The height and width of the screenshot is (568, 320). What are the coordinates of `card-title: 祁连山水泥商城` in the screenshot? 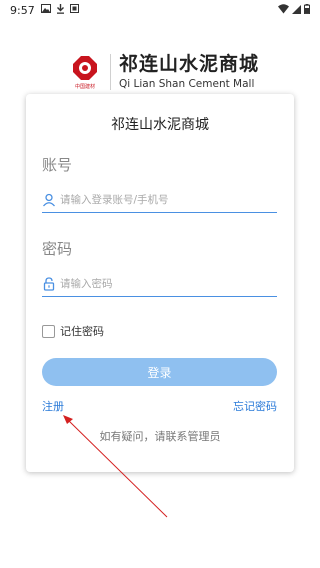 It's located at (160, 125).